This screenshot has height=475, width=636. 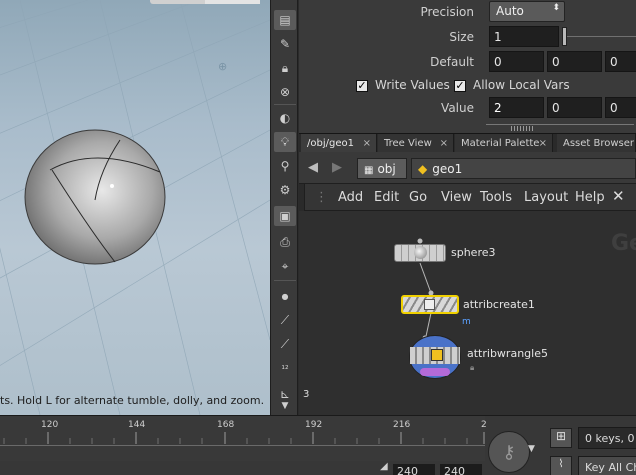 What do you see at coordinates (95, 197) in the screenshot?
I see `sphere-object` at bounding box center [95, 197].